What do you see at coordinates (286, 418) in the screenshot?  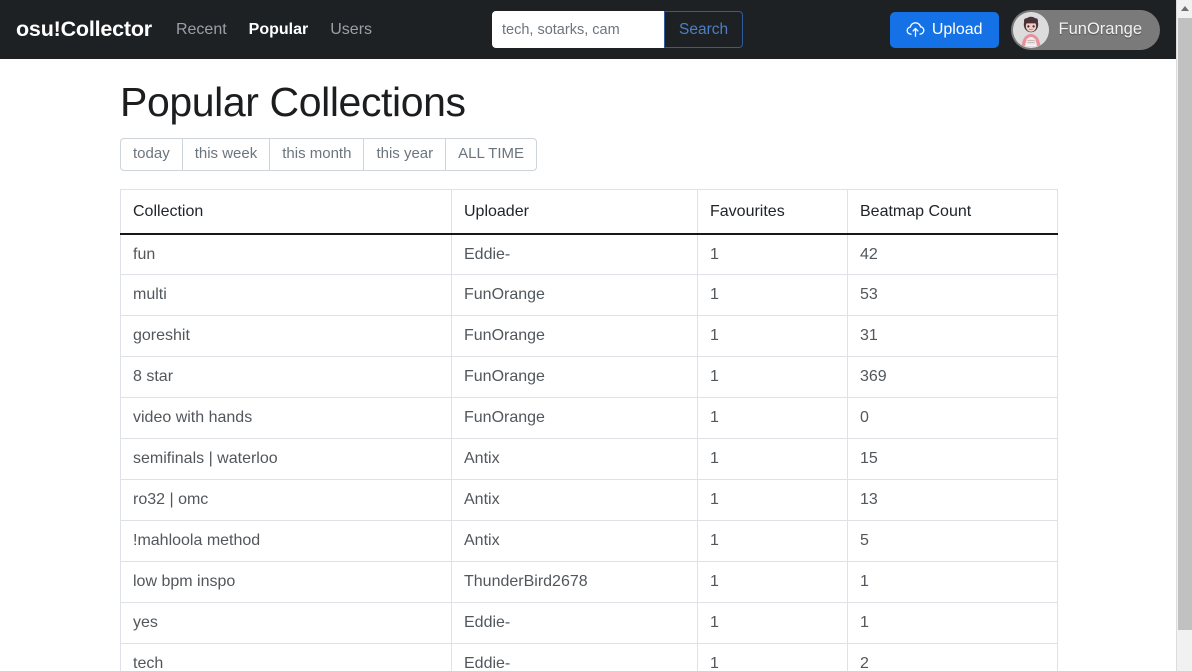 I see `cell-collection: video with hands` at bounding box center [286, 418].